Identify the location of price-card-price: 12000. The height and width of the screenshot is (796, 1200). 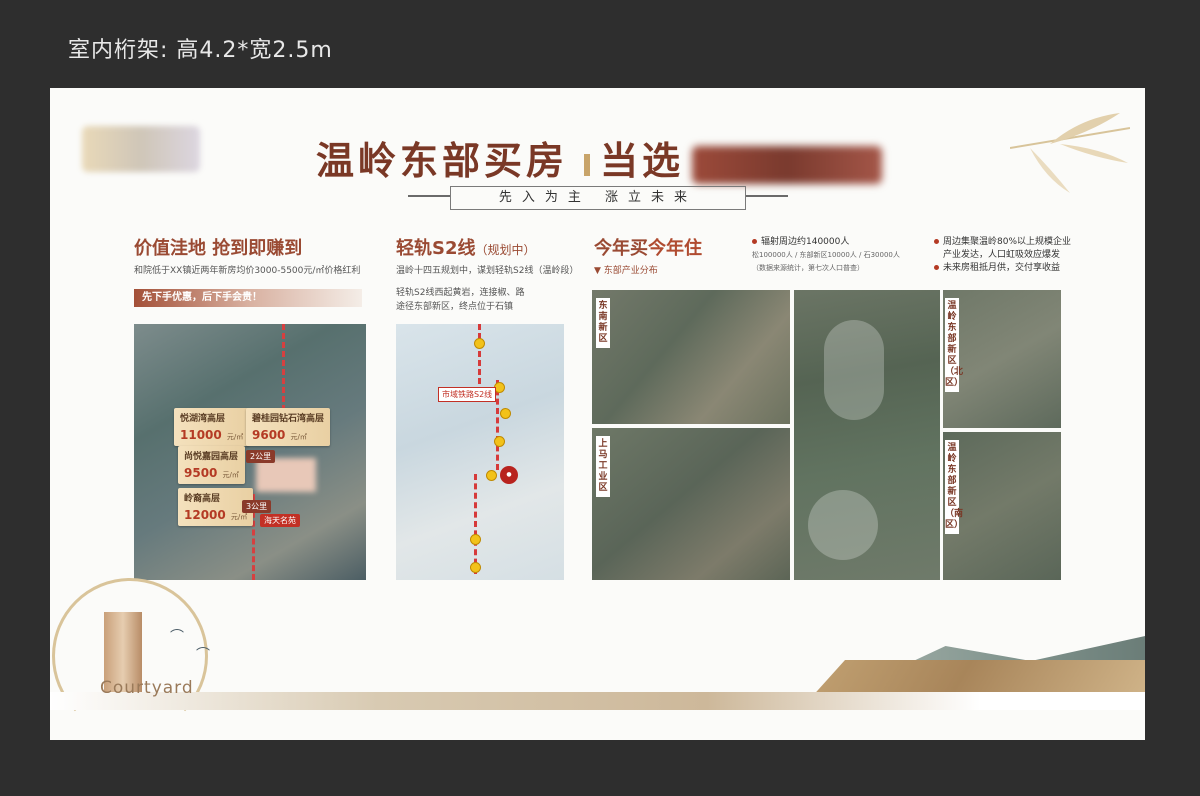
(205, 515).